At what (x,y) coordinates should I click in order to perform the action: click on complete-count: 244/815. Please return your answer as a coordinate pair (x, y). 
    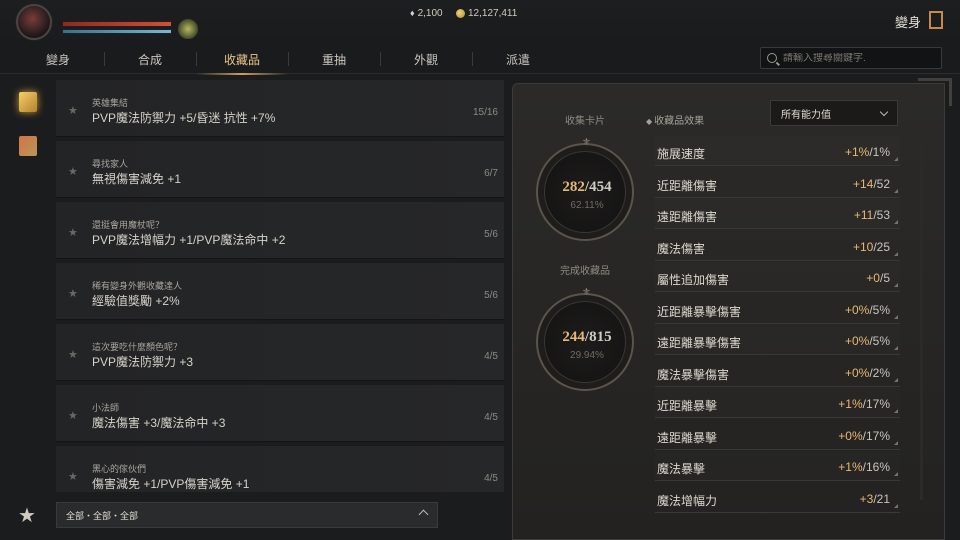
    Looking at the image, I should click on (587, 337).